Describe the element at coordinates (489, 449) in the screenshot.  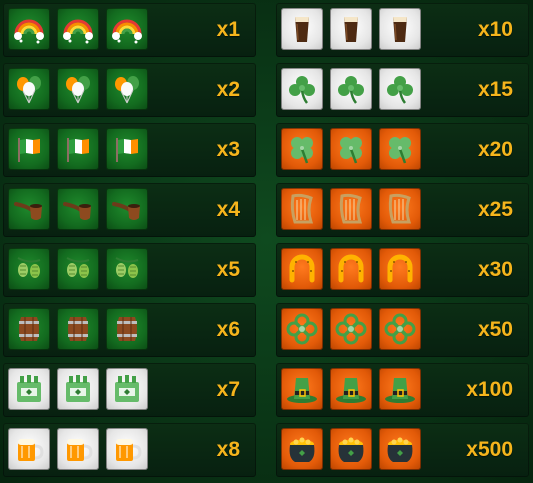
I see `multiplier-label: x500` at that location.